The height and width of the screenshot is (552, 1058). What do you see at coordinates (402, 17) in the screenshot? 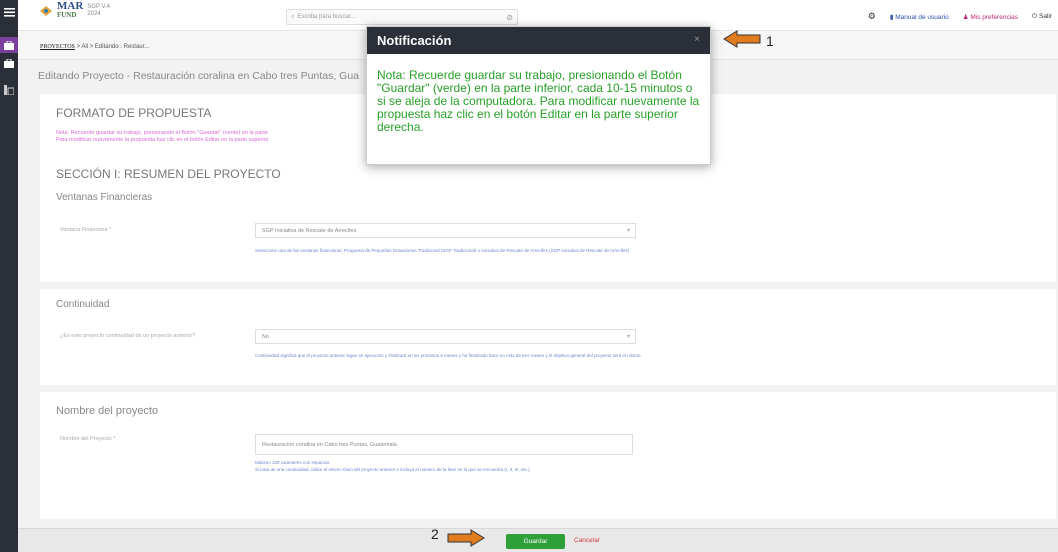
I see `search-input: ⌕ Escriba para buscar... ⊘` at bounding box center [402, 17].